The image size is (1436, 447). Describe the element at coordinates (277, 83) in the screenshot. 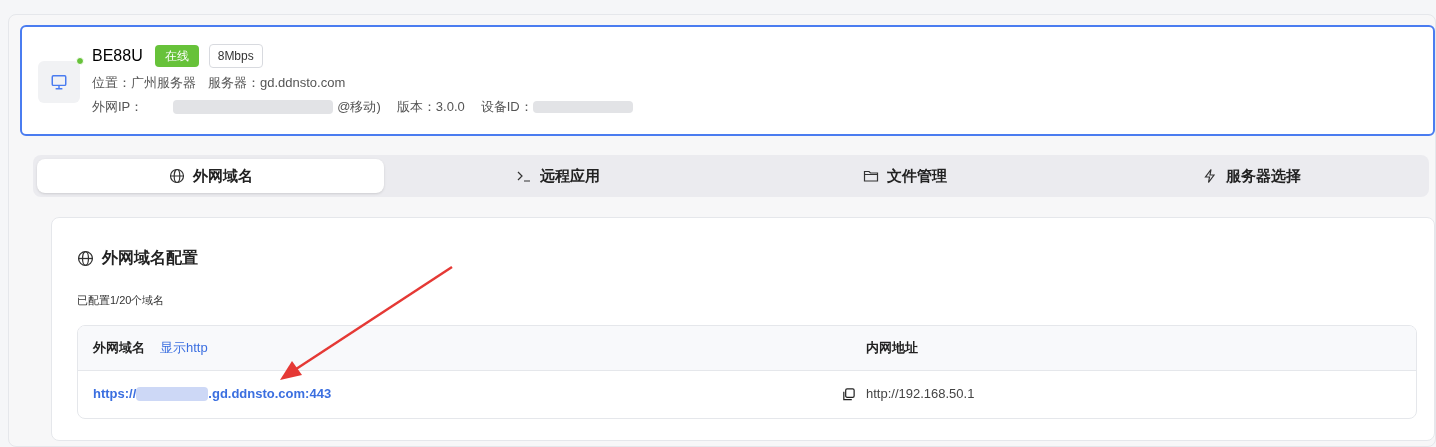

I see `server-text: 服务器：gd.ddnsto.com` at that location.